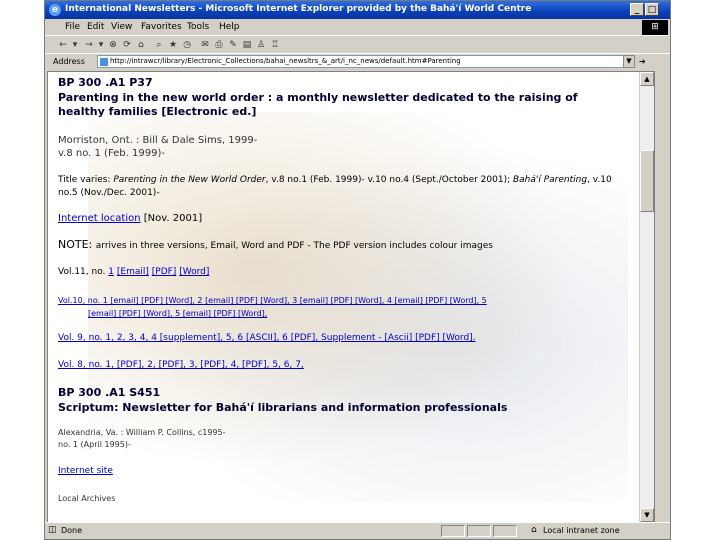 This screenshot has height=540, width=720. Describe the element at coordinates (55, 10) in the screenshot. I see `ie-icon: e` at that location.